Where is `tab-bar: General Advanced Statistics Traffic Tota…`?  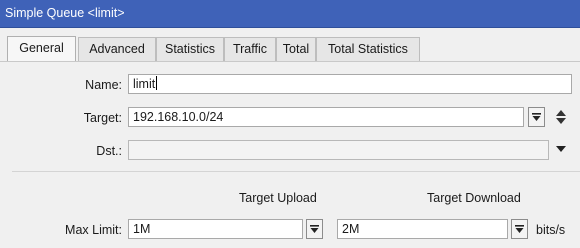
tab-bar: General Advanced Statistics Traffic Tota… is located at coordinates (290, 49).